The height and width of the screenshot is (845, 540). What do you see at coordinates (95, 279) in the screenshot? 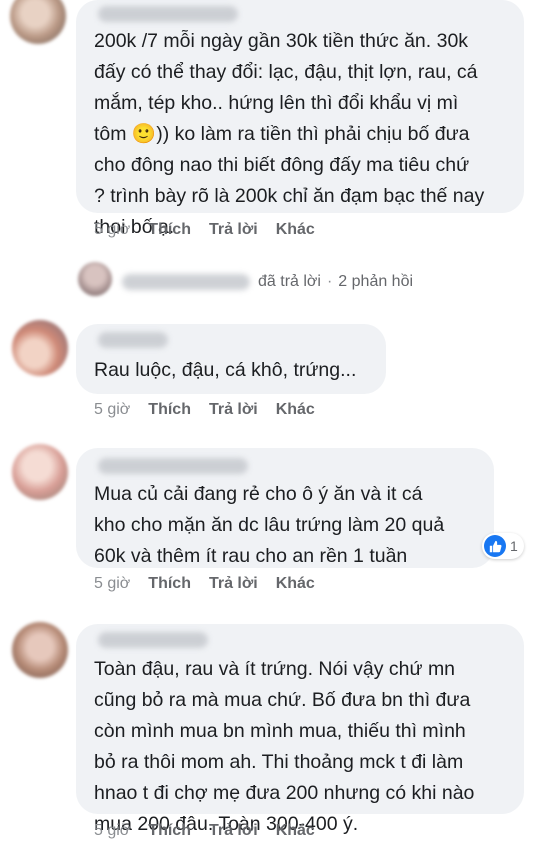
I see `reply-avatar` at bounding box center [95, 279].